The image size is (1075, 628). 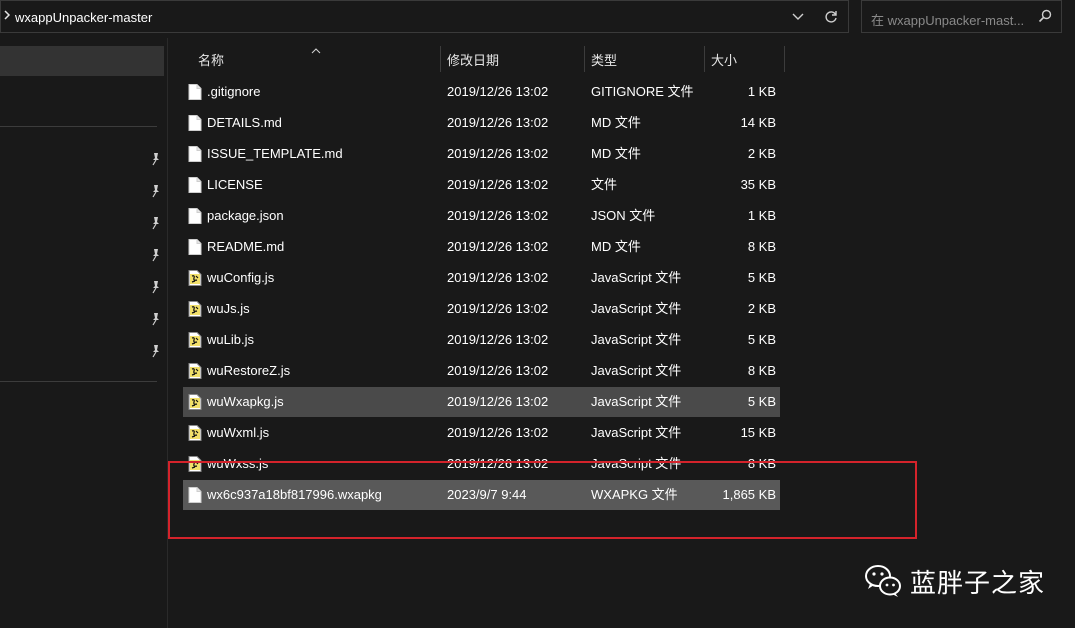 I want to click on file-name: wuLib.js, so click(x=230, y=339).